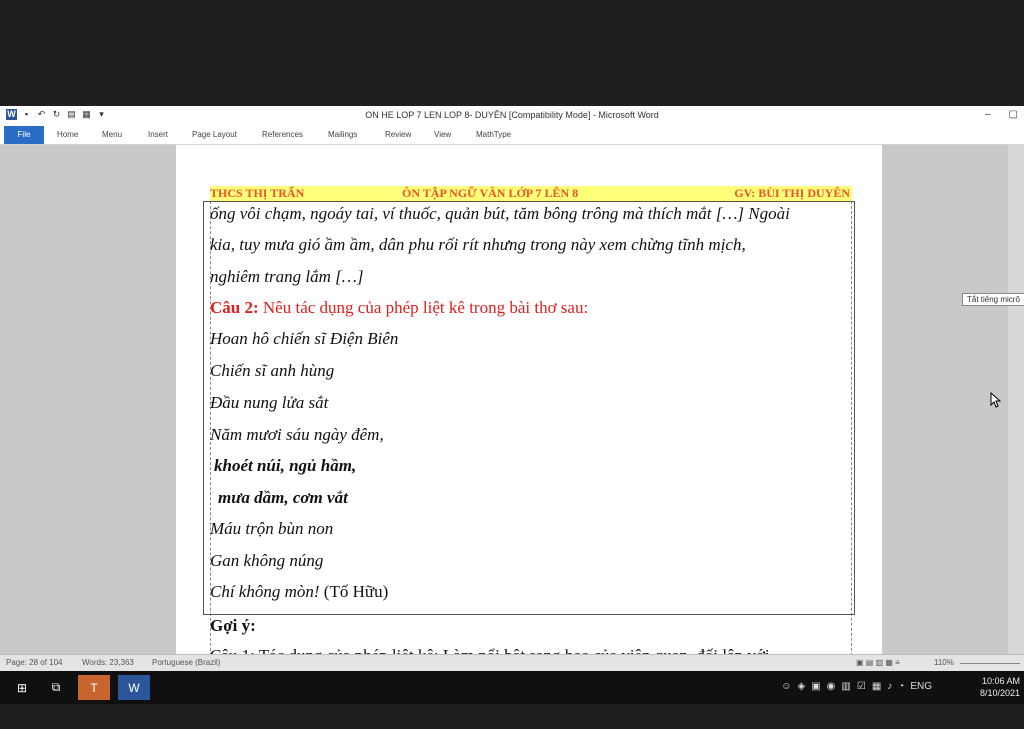  What do you see at coordinates (342, 134) in the screenshot?
I see `tab-mailings: Mailings` at bounding box center [342, 134].